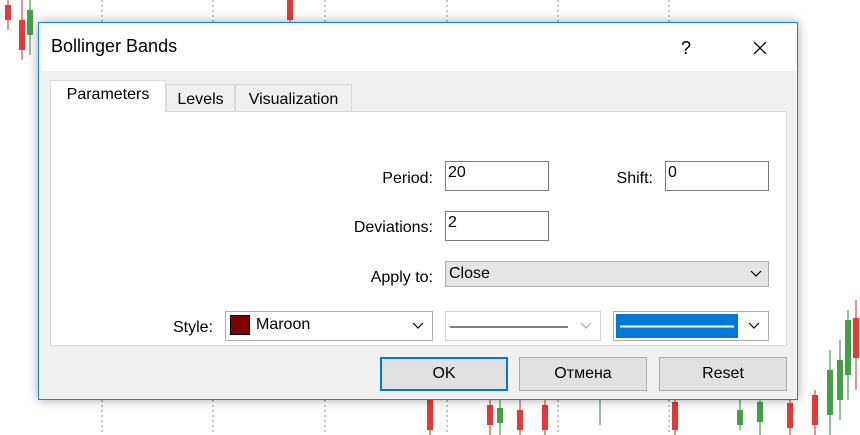 This screenshot has height=435, width=860. Describe the element at coordinates (497, 226) in the screenshot. I see `deviations-input: 2` at that location.